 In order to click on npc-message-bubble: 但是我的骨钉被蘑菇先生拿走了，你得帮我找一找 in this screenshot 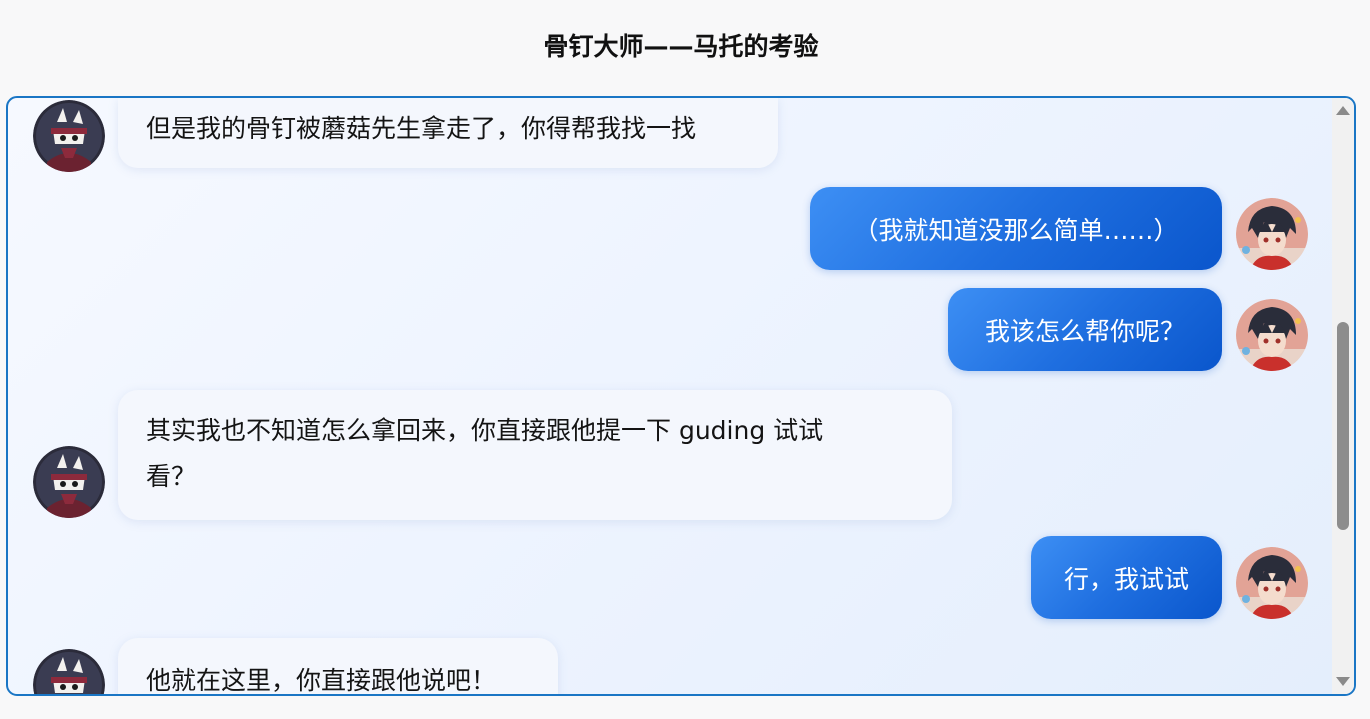, I will do `click(448, 133)`.